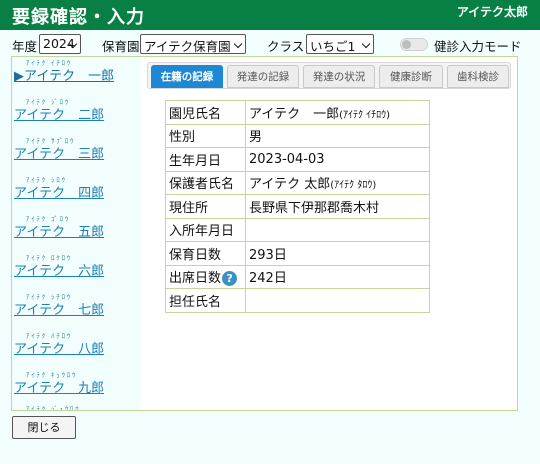 Image resolution: width=540 pixels, height=464 pixels. What do you see at coordinates (193, 44) in the screenshot?
I see `nursery-select: アイテク保育園` at bounding box center [193, 44].